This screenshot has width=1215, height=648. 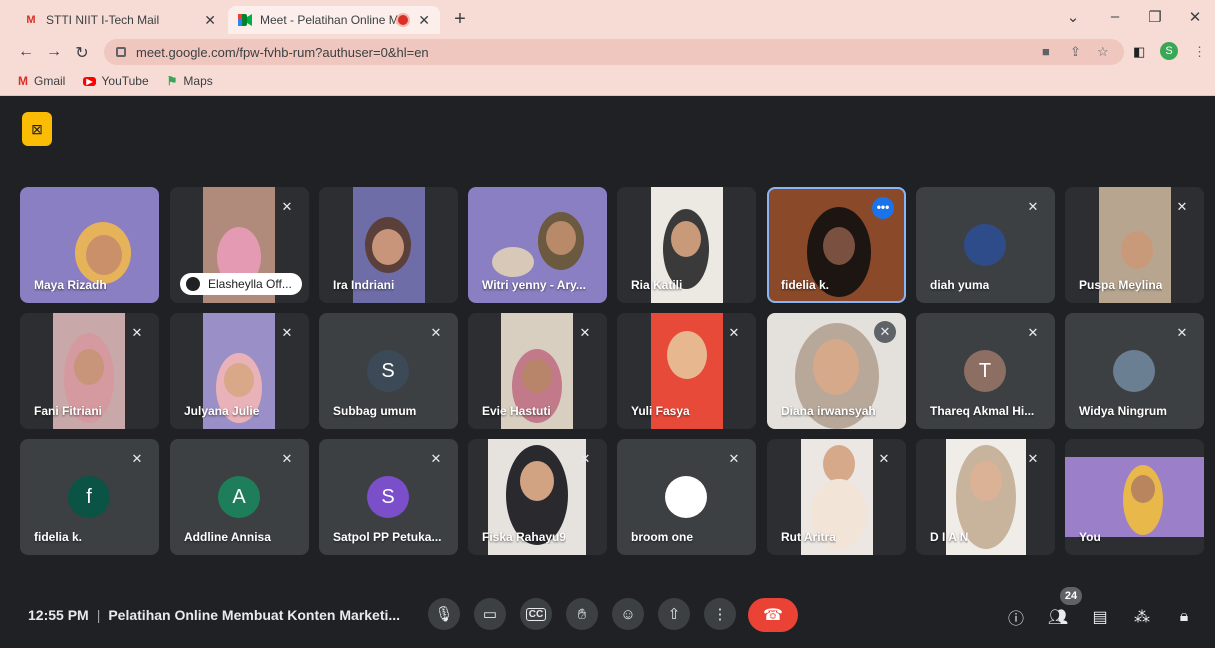 What do you see at coordinates (960, 285) in the screenshot?
I see `participant-name: diah yuma` at bounding box center [960, 285].